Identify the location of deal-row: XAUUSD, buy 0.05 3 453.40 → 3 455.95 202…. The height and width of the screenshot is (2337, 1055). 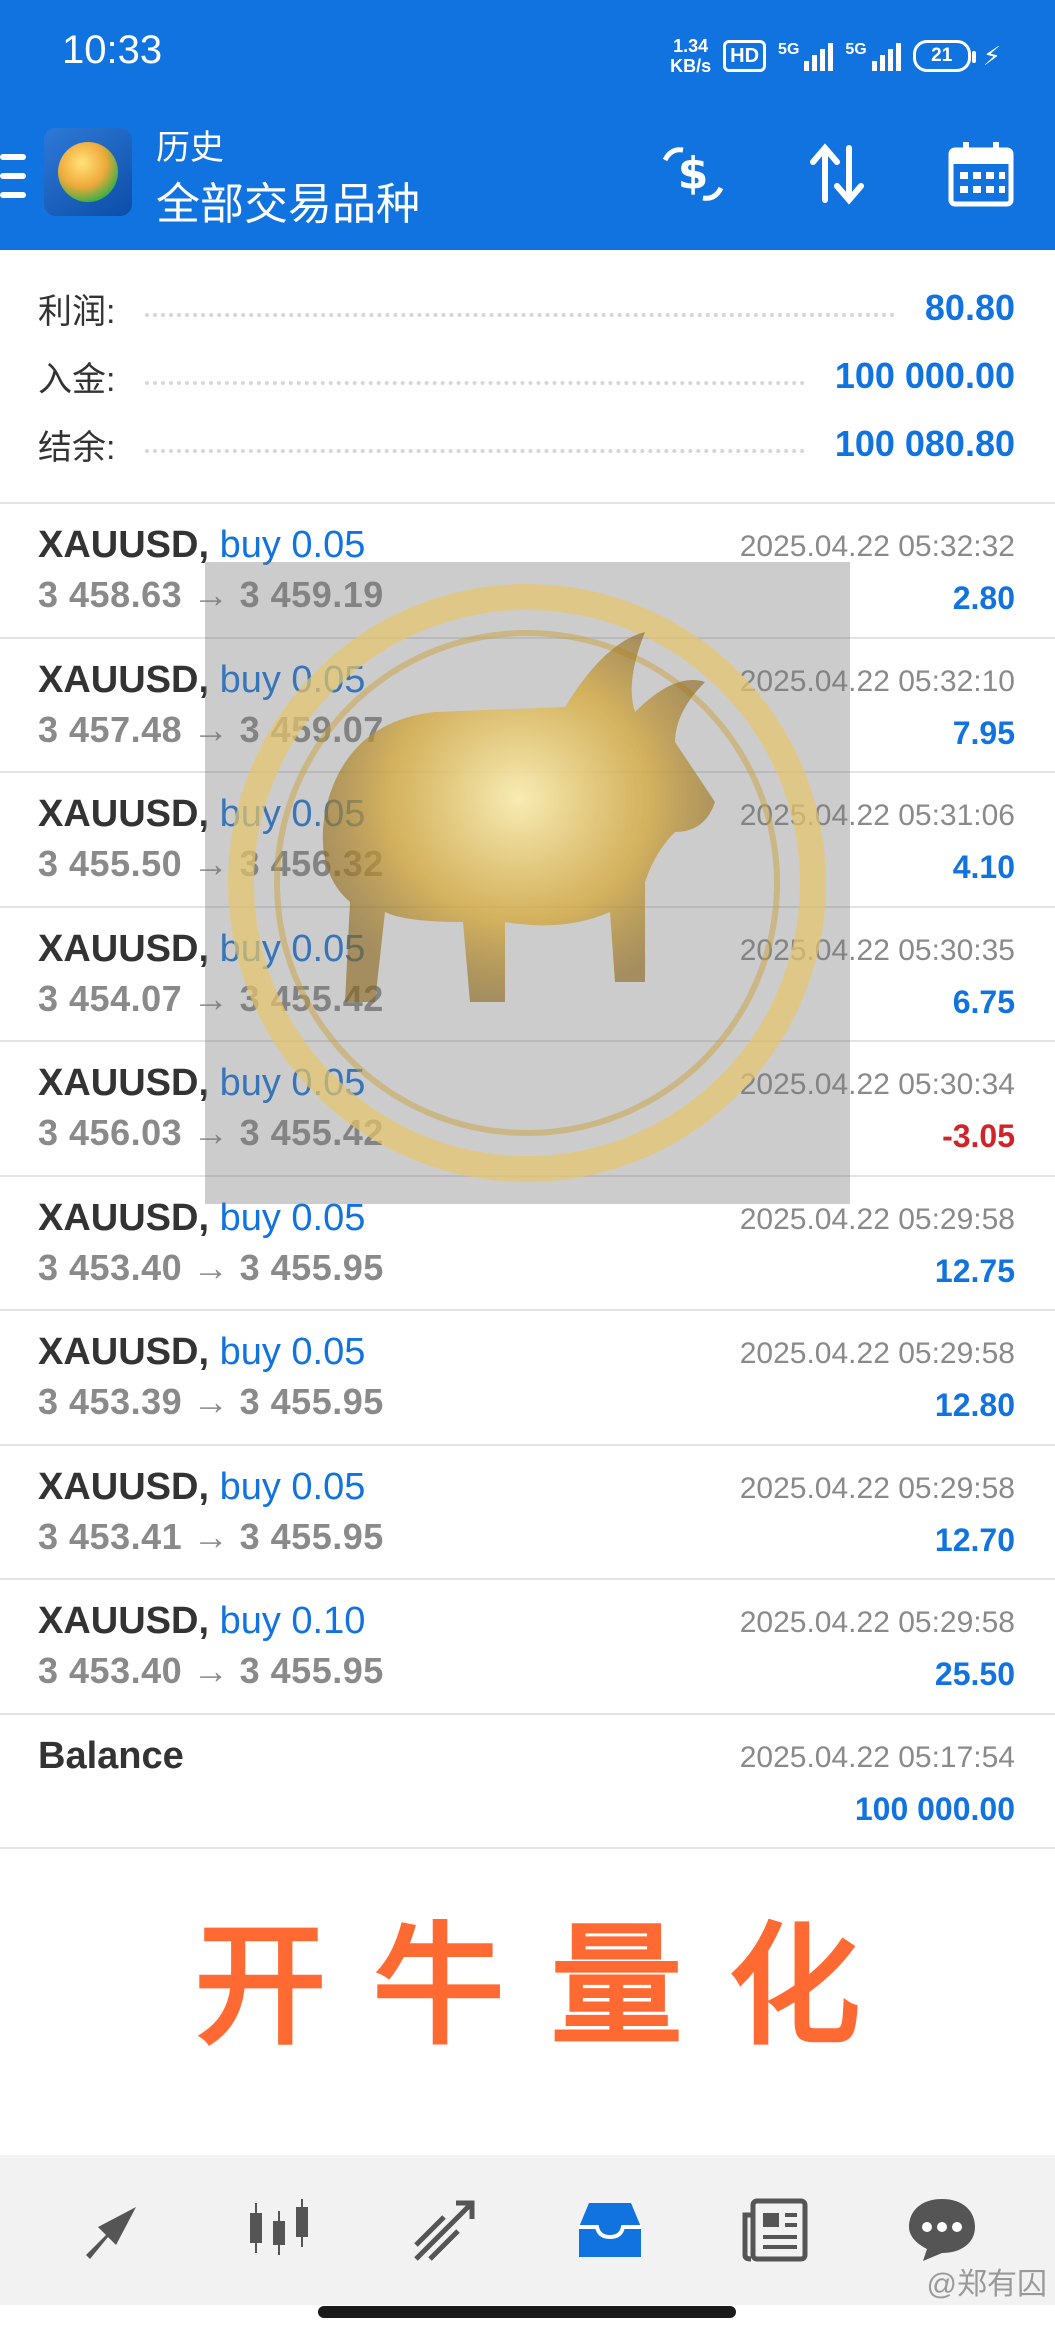
(527, 1244).